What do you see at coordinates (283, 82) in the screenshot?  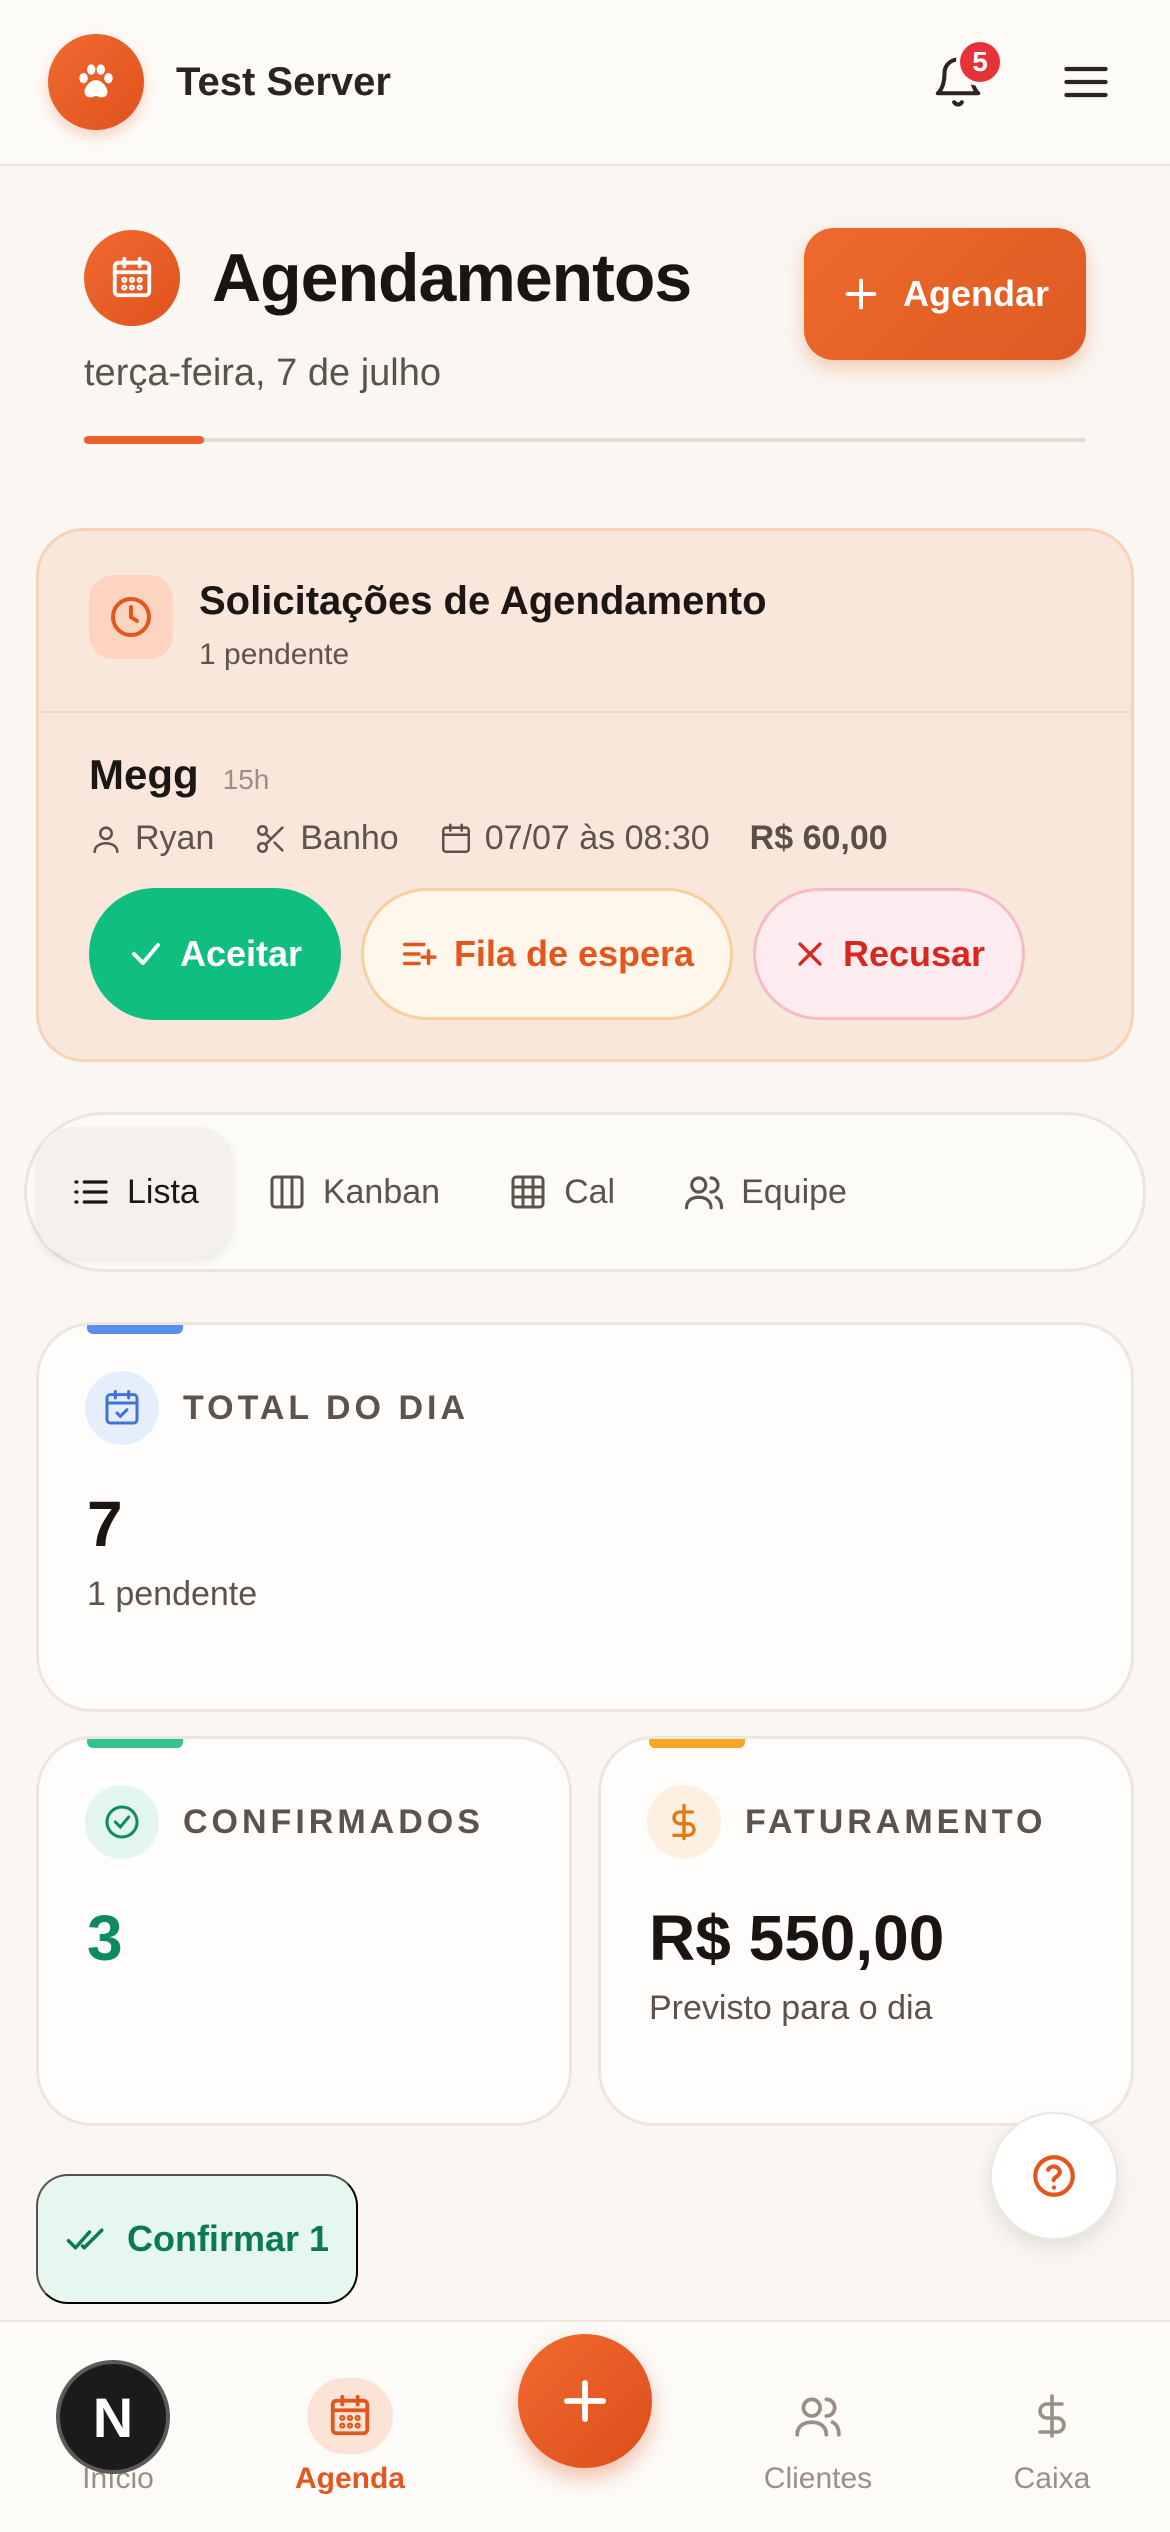 I see `server-name: Test Server` at bounding box center [283, 82].